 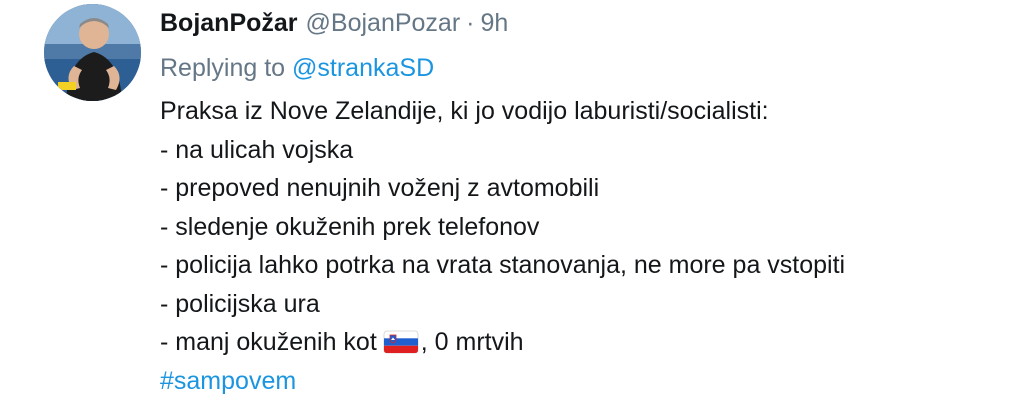 What do you see at coordinates (223, 68) in the screenshot?
I see `replying-to-label: Replying to` at bounding box center [223, 68].